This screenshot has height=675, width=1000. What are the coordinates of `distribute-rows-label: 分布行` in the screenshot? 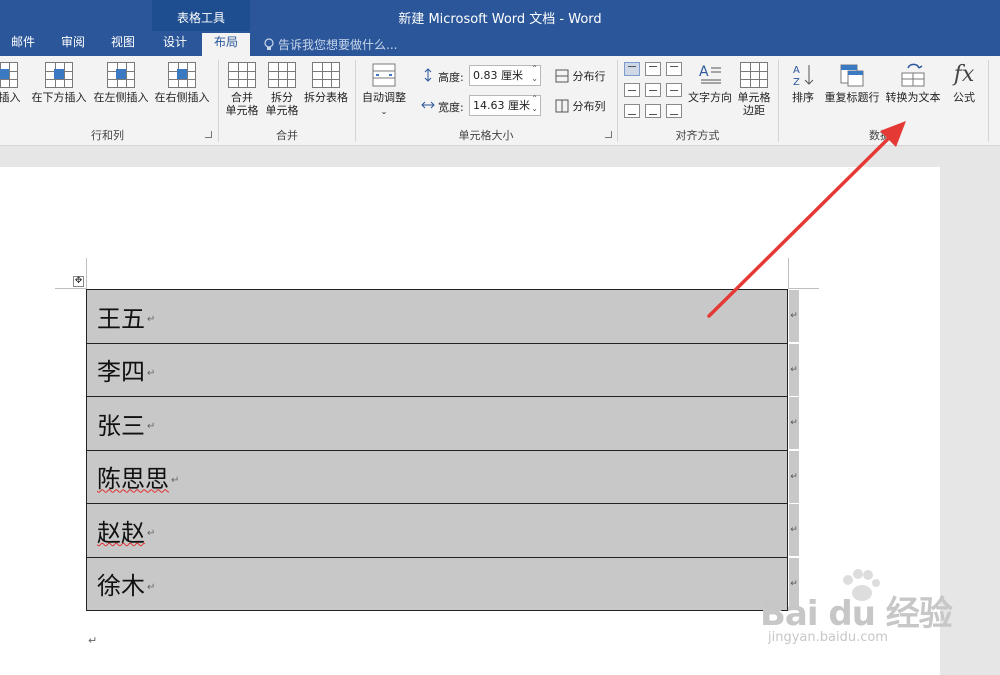 It's located at (589, 76).